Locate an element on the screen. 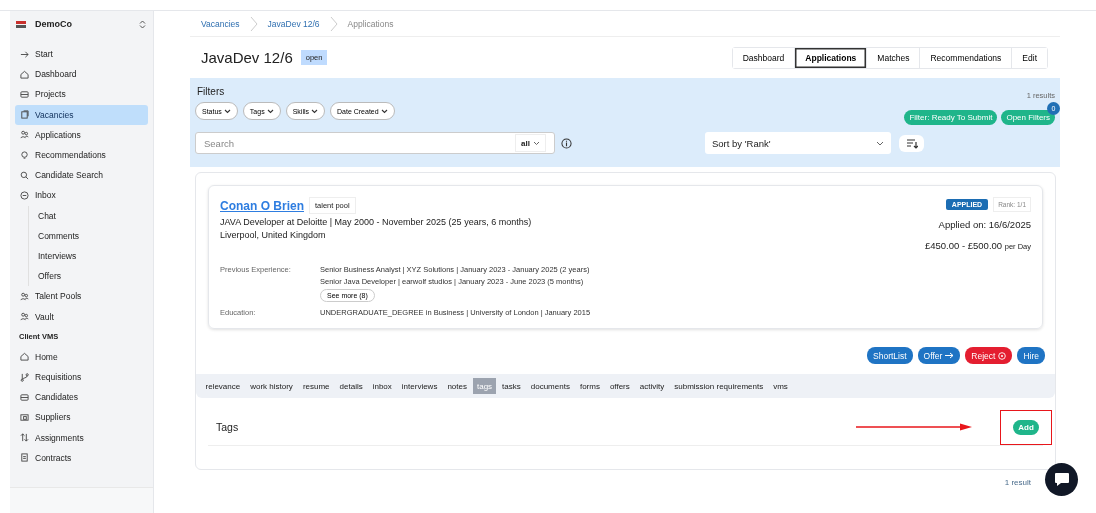 The height and width of the screenshot is (513, 1096). page-title: JavaDev 12/6 is located at coordinates (247, 57).